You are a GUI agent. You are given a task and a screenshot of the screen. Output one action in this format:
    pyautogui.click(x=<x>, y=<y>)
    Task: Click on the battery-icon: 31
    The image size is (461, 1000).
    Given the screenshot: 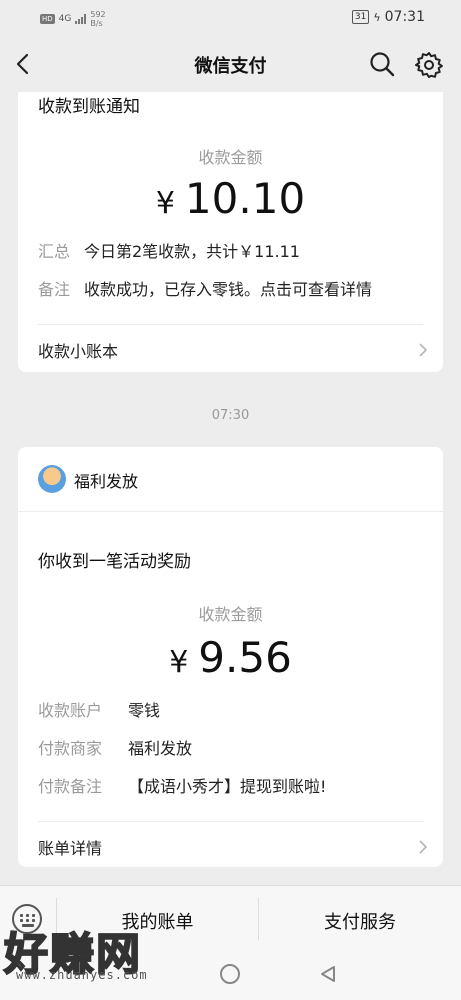 What is the action you would take?
    pyautogui.click(x=360, y=17)
    